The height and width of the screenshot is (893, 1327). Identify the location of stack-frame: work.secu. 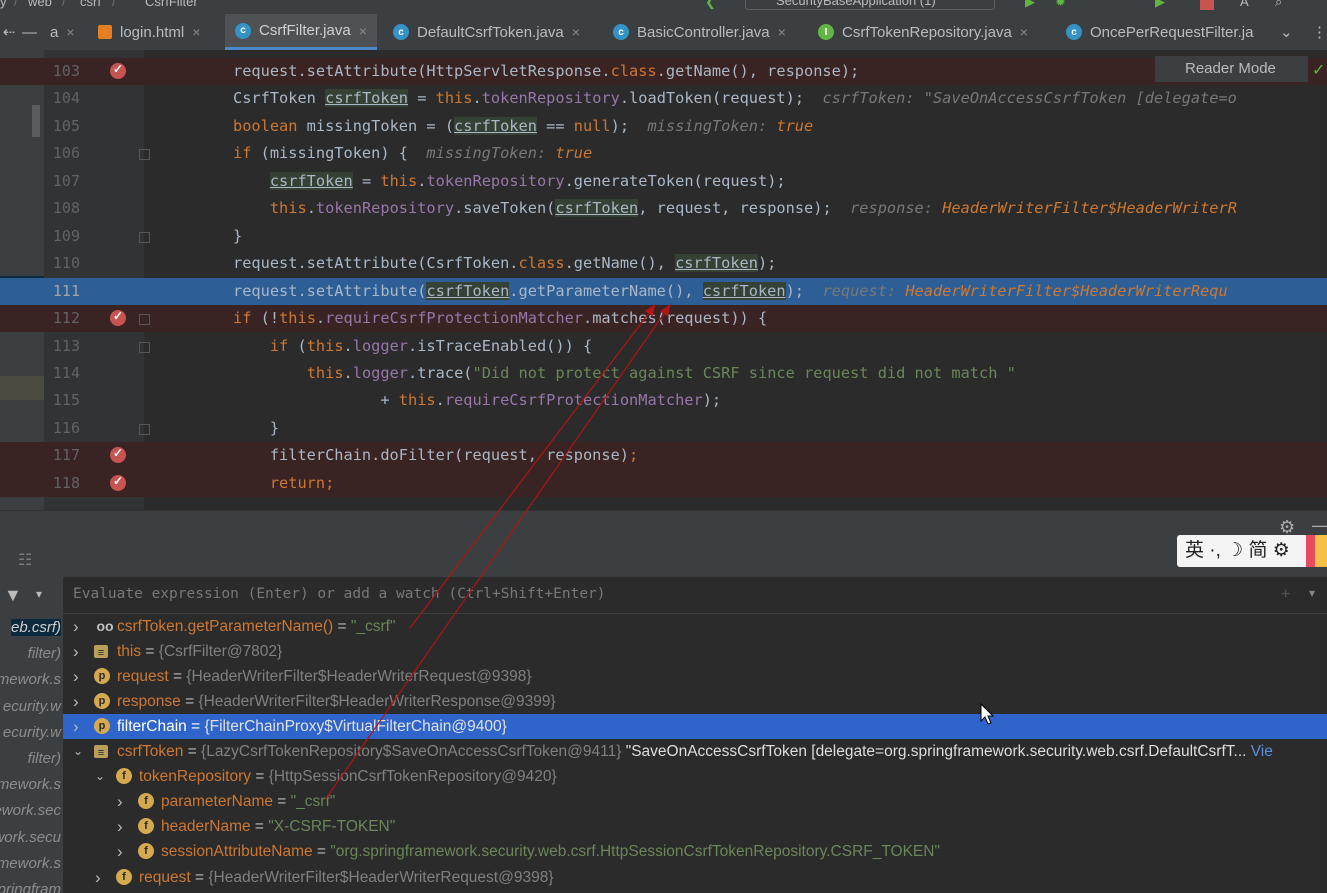
(30, 837).